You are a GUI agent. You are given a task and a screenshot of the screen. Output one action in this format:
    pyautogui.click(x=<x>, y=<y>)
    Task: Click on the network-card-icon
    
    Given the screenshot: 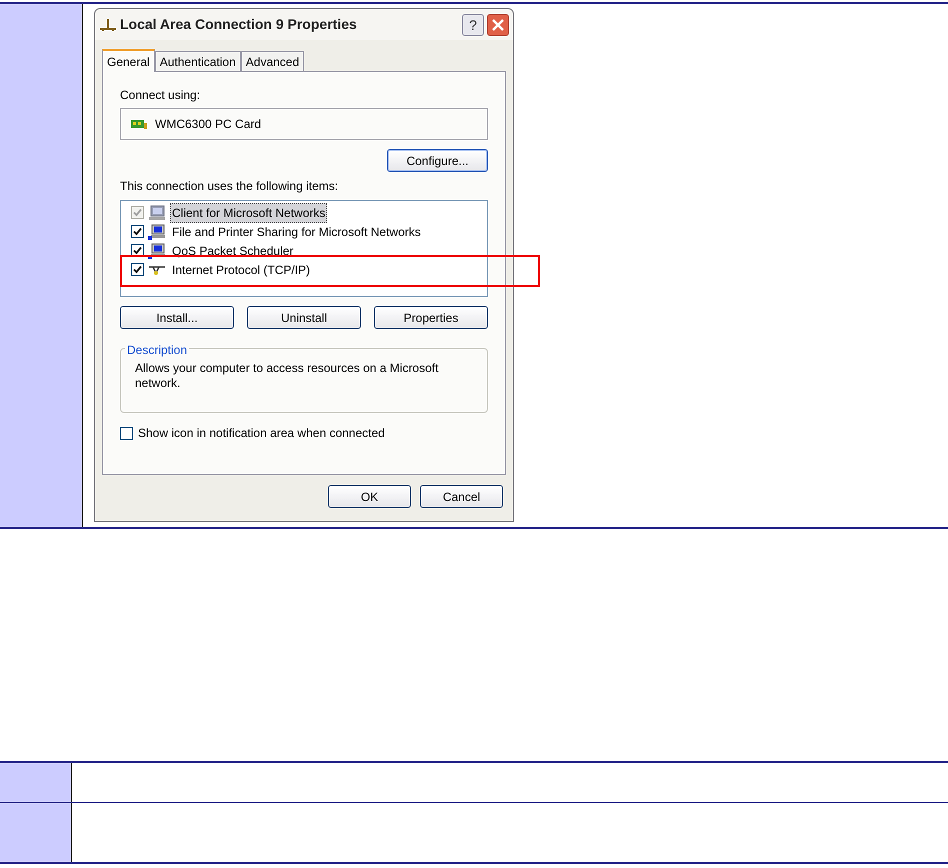 What is the action you would take?
    pyautogui.click(x=139, y=124)
    